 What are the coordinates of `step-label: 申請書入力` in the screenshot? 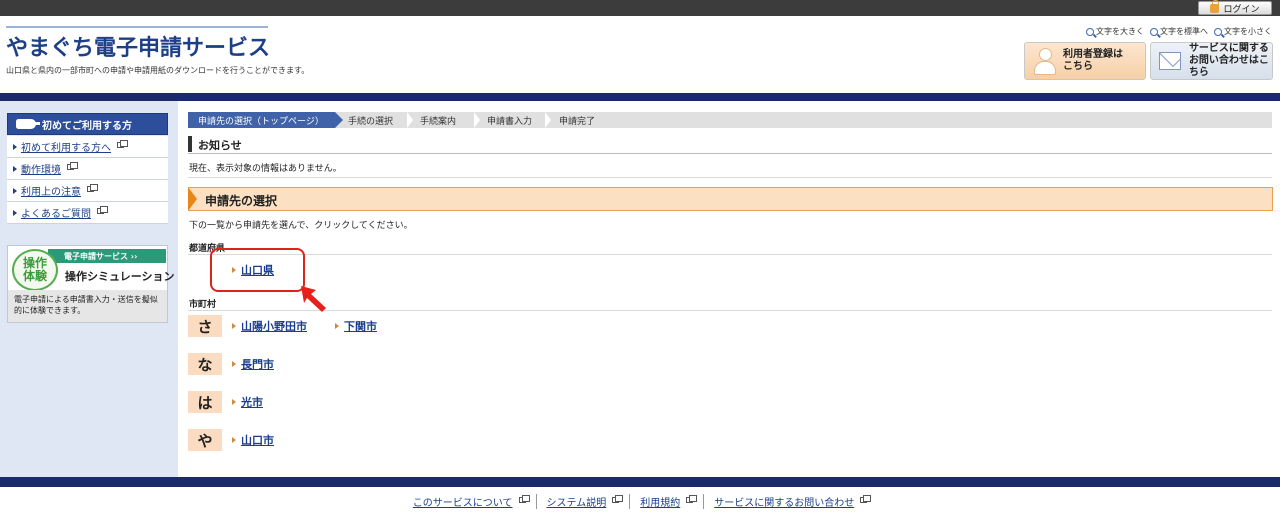 It's located at (510, 121).